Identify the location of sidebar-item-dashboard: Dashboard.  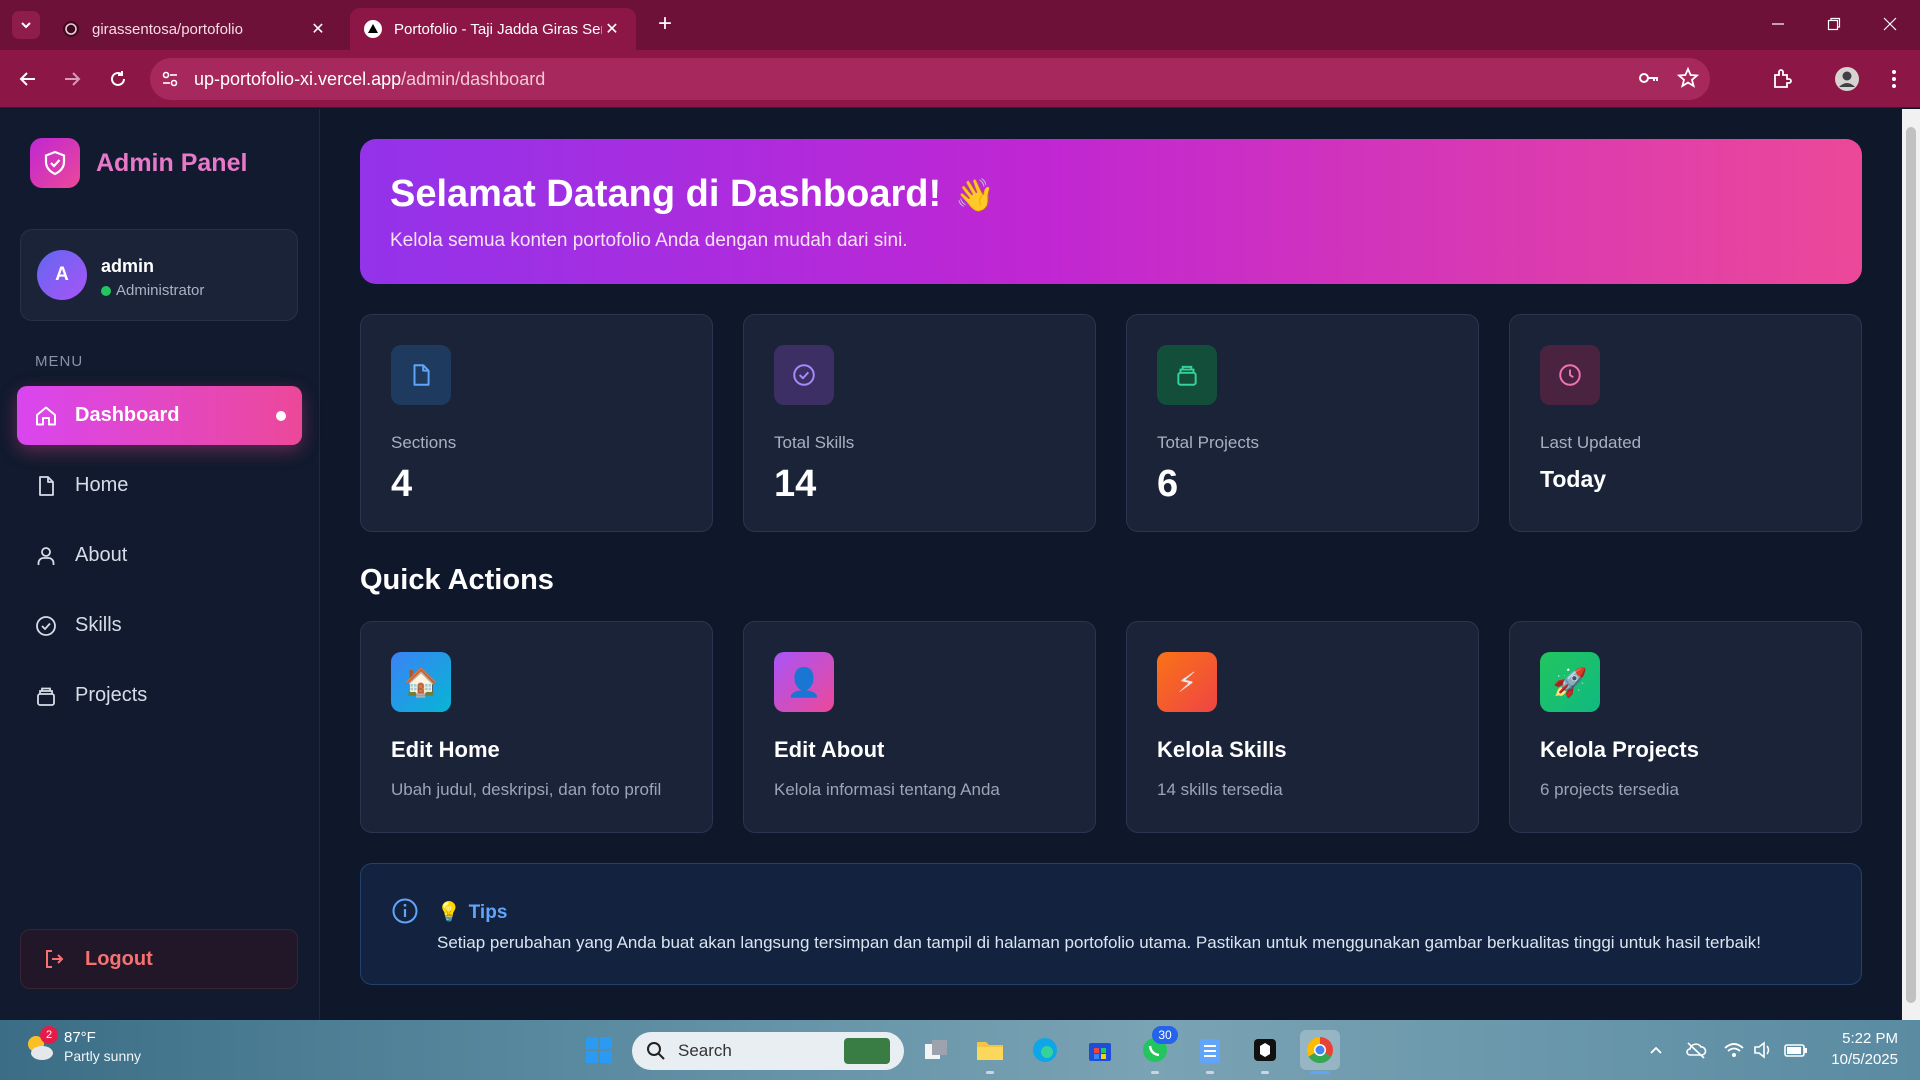
(159, 415).